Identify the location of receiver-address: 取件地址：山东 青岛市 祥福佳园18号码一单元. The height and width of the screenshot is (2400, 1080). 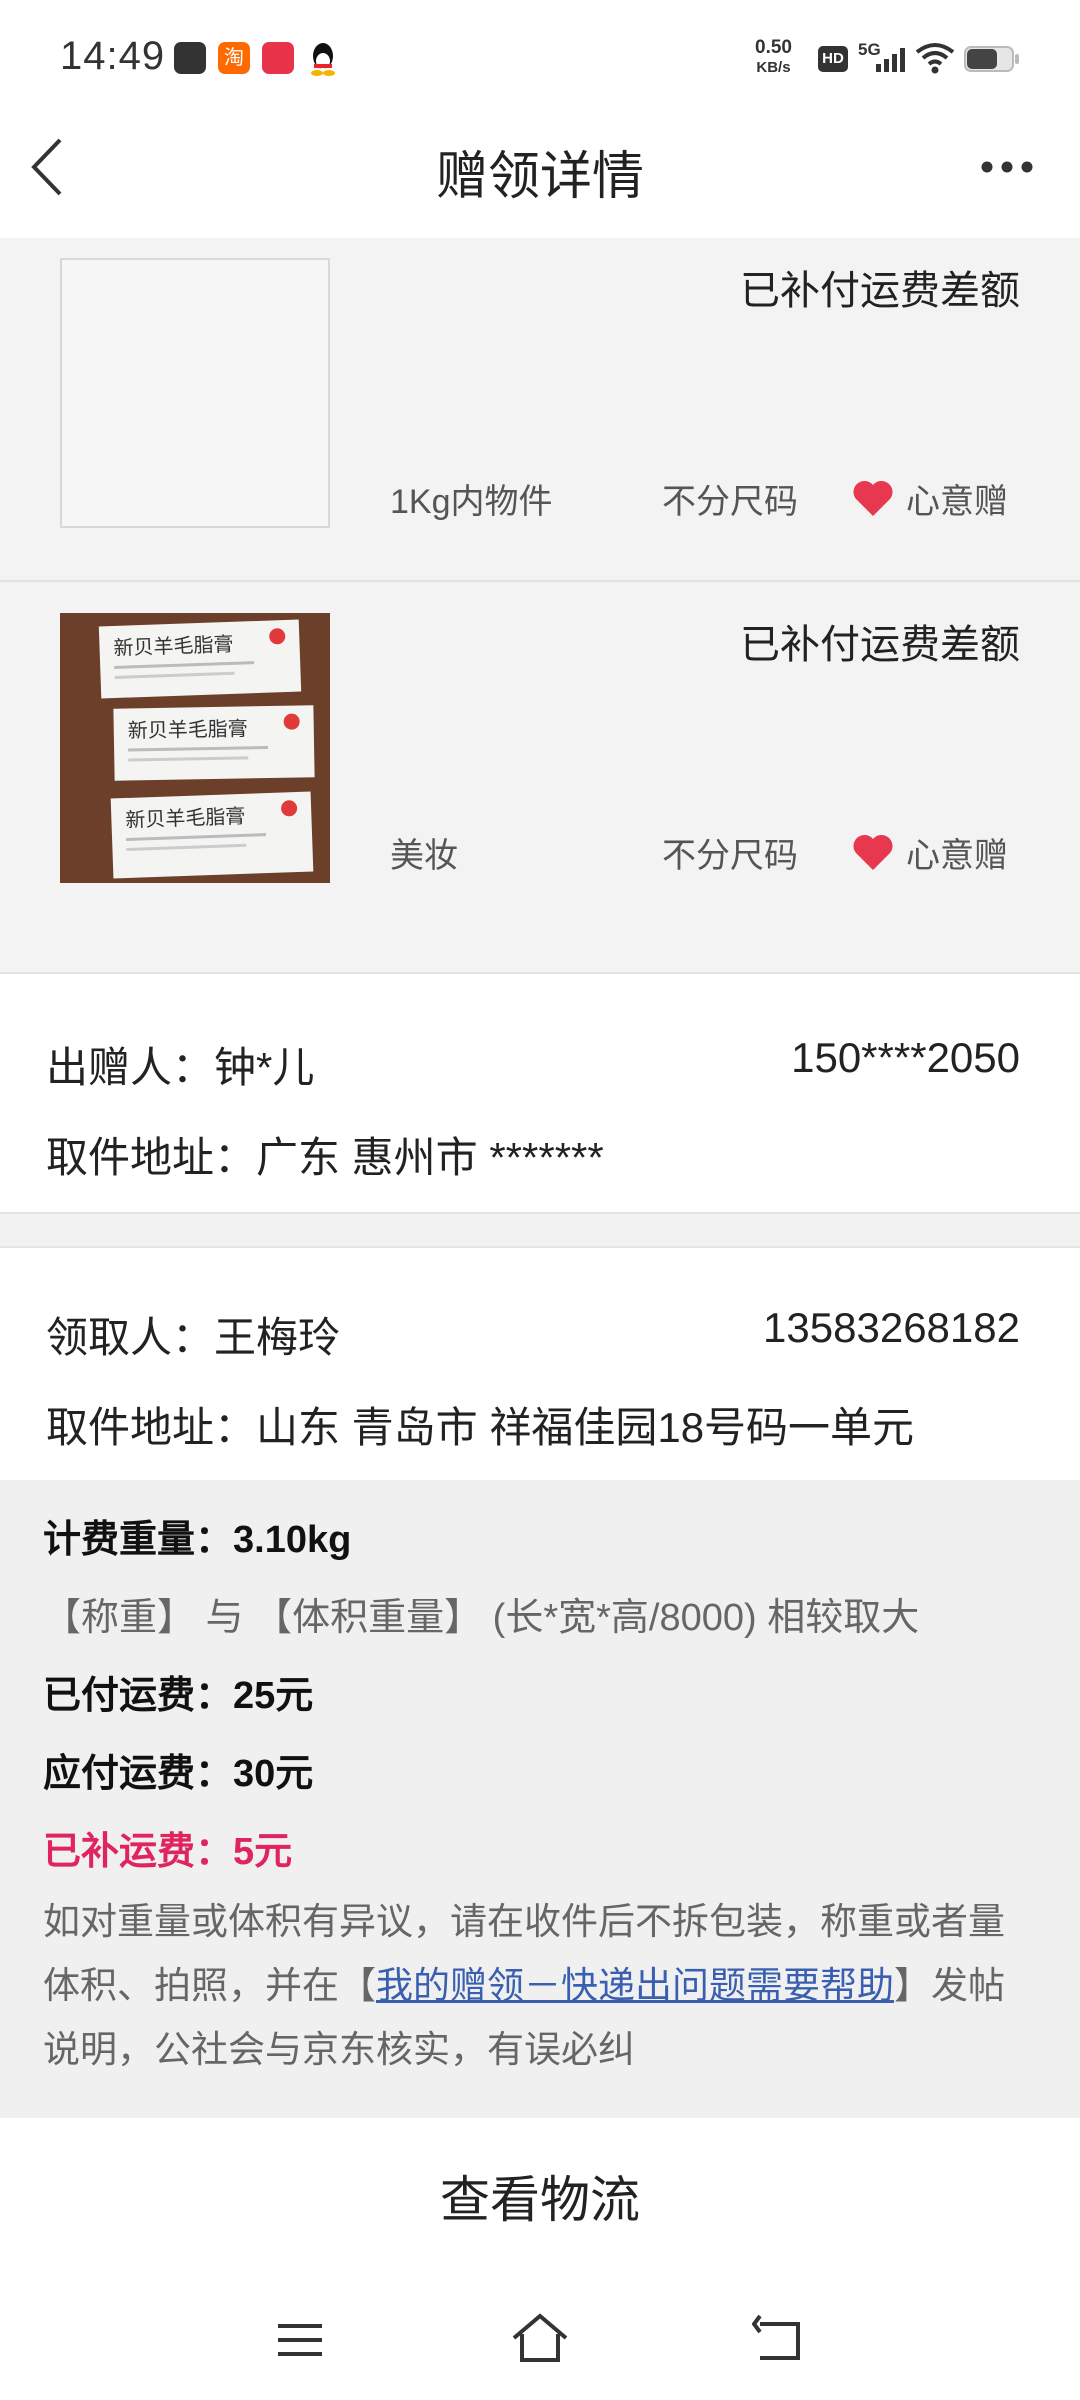
(480, 1427).